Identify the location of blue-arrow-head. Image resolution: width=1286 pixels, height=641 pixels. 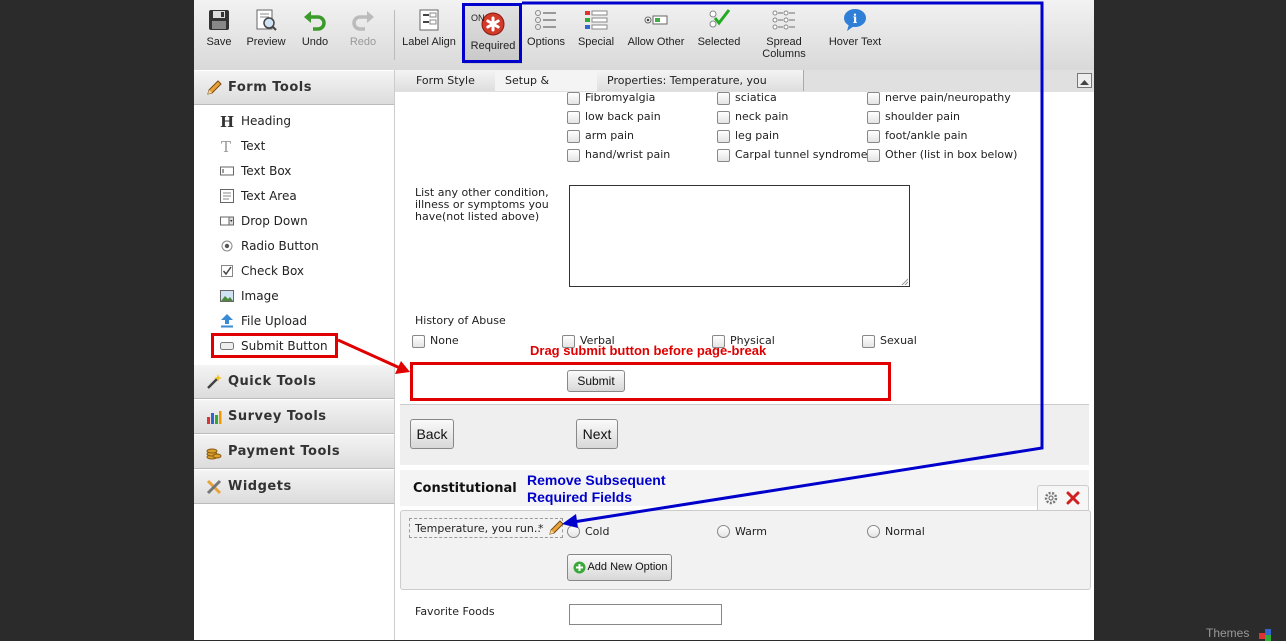
(570, 521).